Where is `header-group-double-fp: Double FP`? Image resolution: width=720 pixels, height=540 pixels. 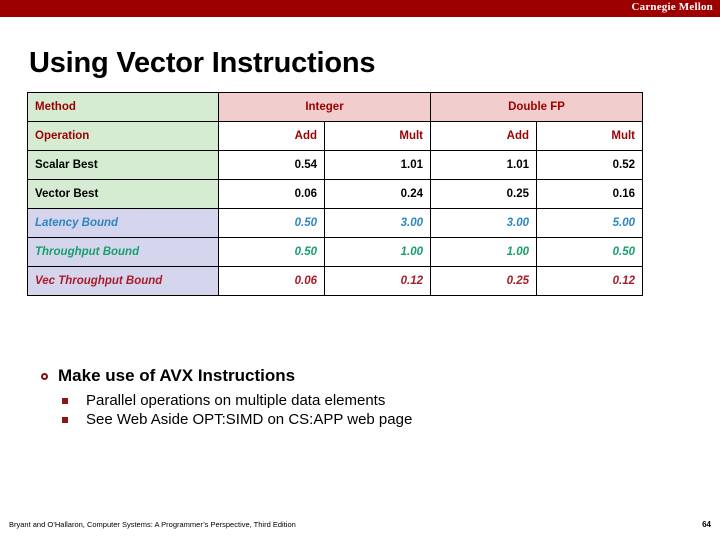 header-group-double-fp: Double FP is located at coordinates (536, 107).